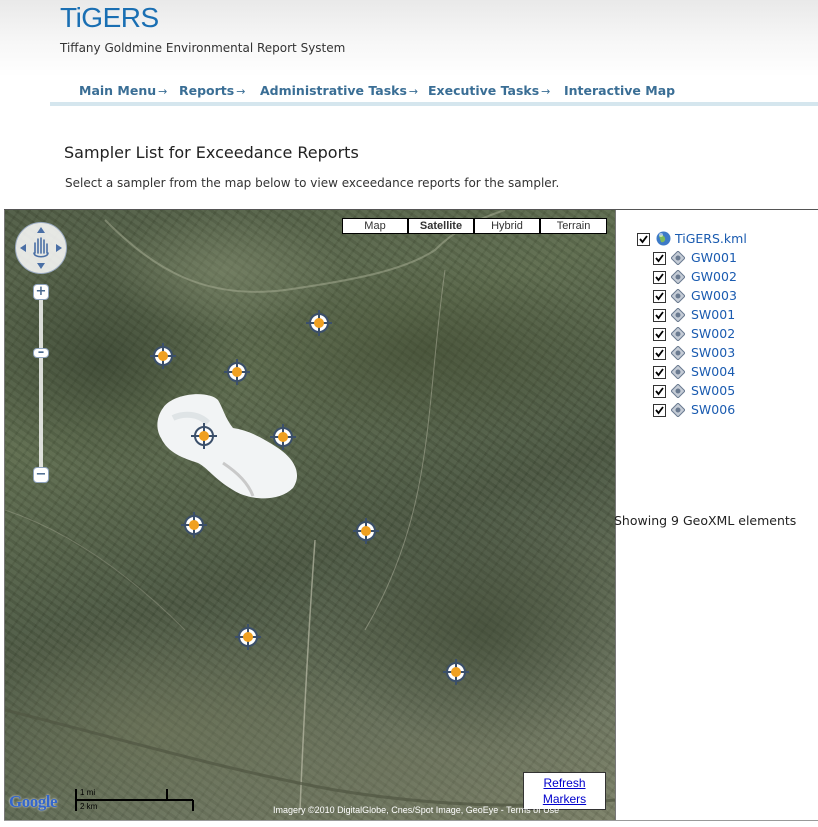 This screenshot has width=818, height=827. Describe the element at coordinates (714, 295) in the screenshot. I see `sampler-link: GW003` at that location.